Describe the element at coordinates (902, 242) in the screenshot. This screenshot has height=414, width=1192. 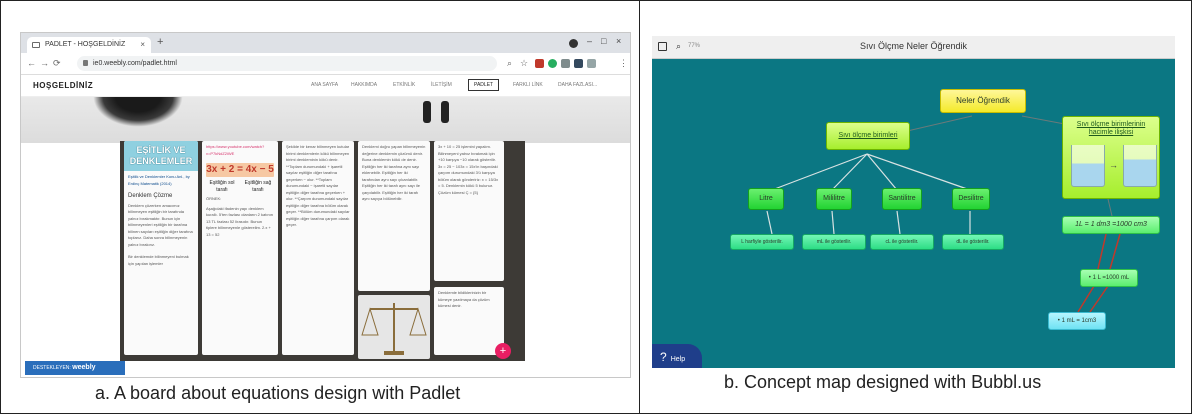
I see `node-santilitre-desc: cL ile gösterilir.` at that location.